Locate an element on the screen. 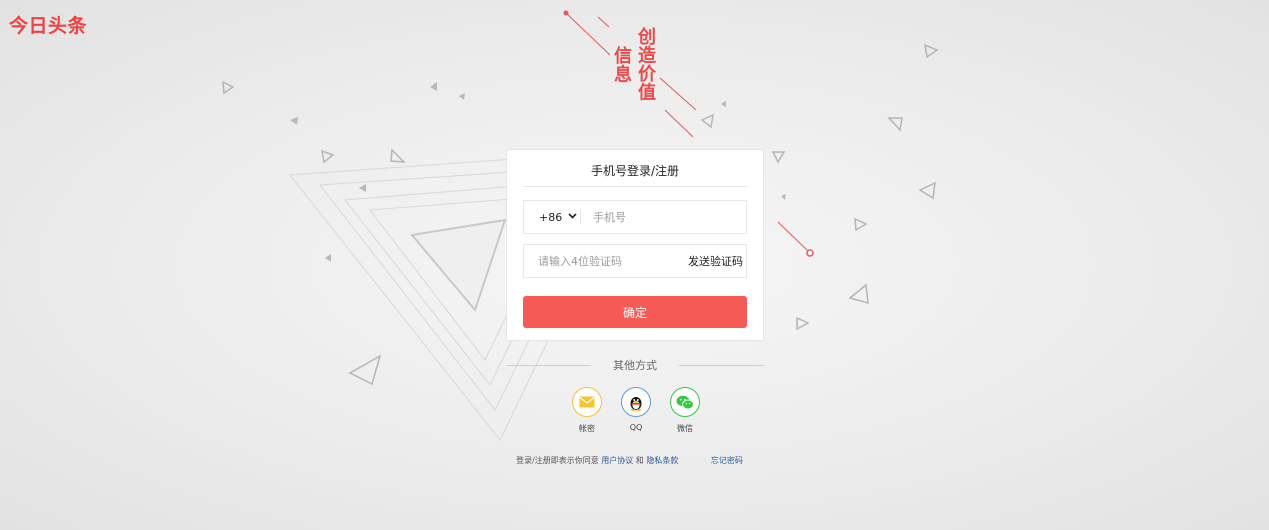  social-login-list: 帐密 QQ 微信 is located at coordinates (636, 410).